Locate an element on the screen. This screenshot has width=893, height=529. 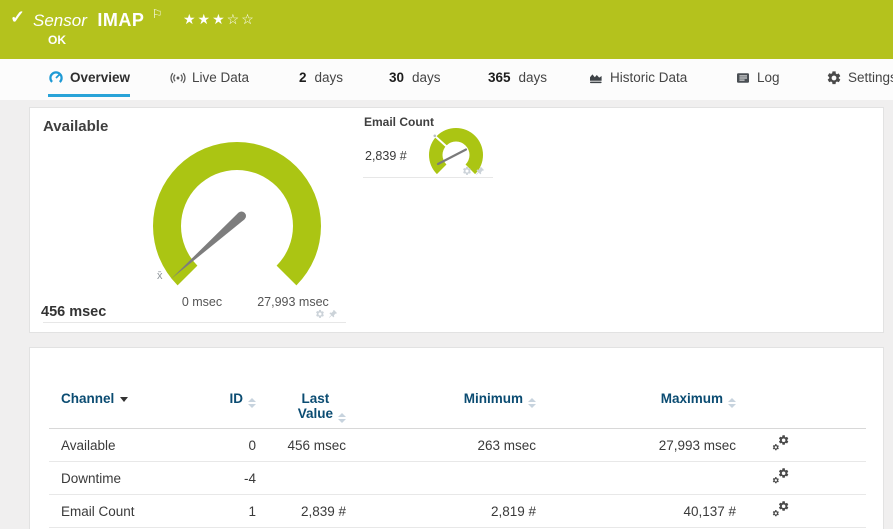
tab-log: Log is located at coordinates (757, 79).